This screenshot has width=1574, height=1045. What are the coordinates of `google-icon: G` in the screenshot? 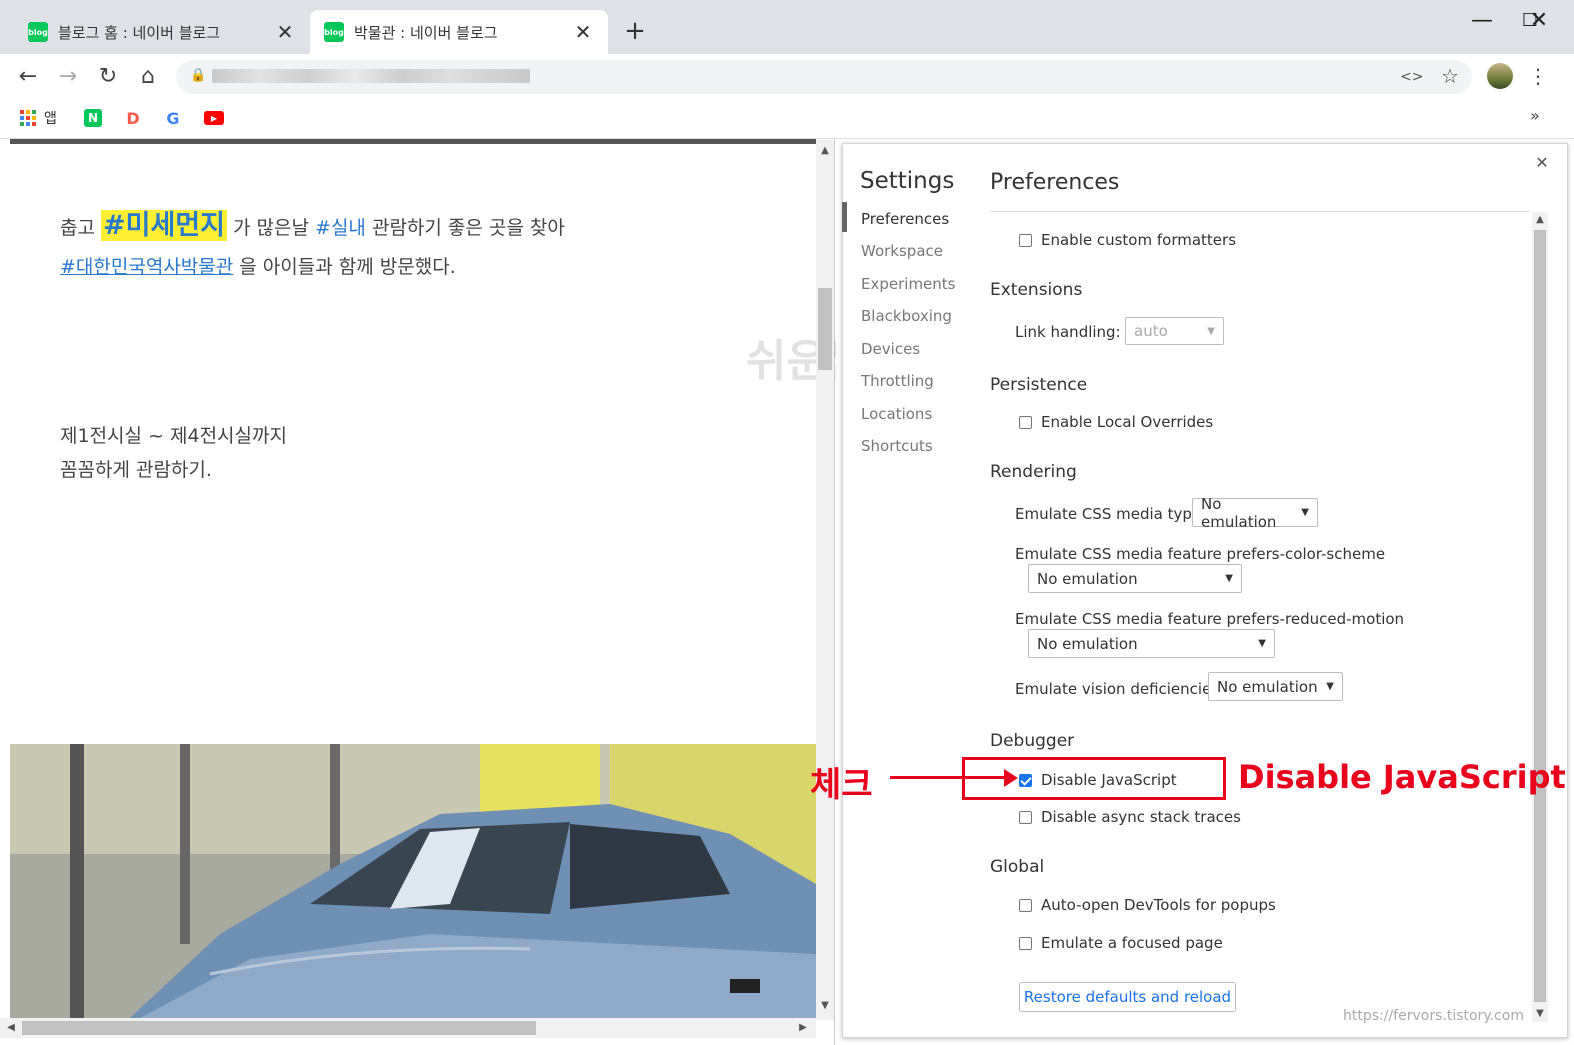 It's located at (173, 118).